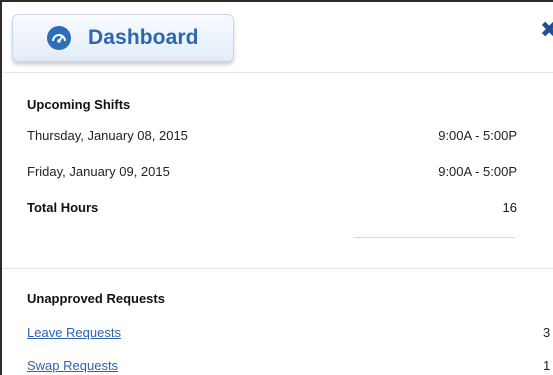  What do you see at coordinates (272, 333) in the screenshot?
I see `request-row: Leave Requests` at bounding box center [272, 333].